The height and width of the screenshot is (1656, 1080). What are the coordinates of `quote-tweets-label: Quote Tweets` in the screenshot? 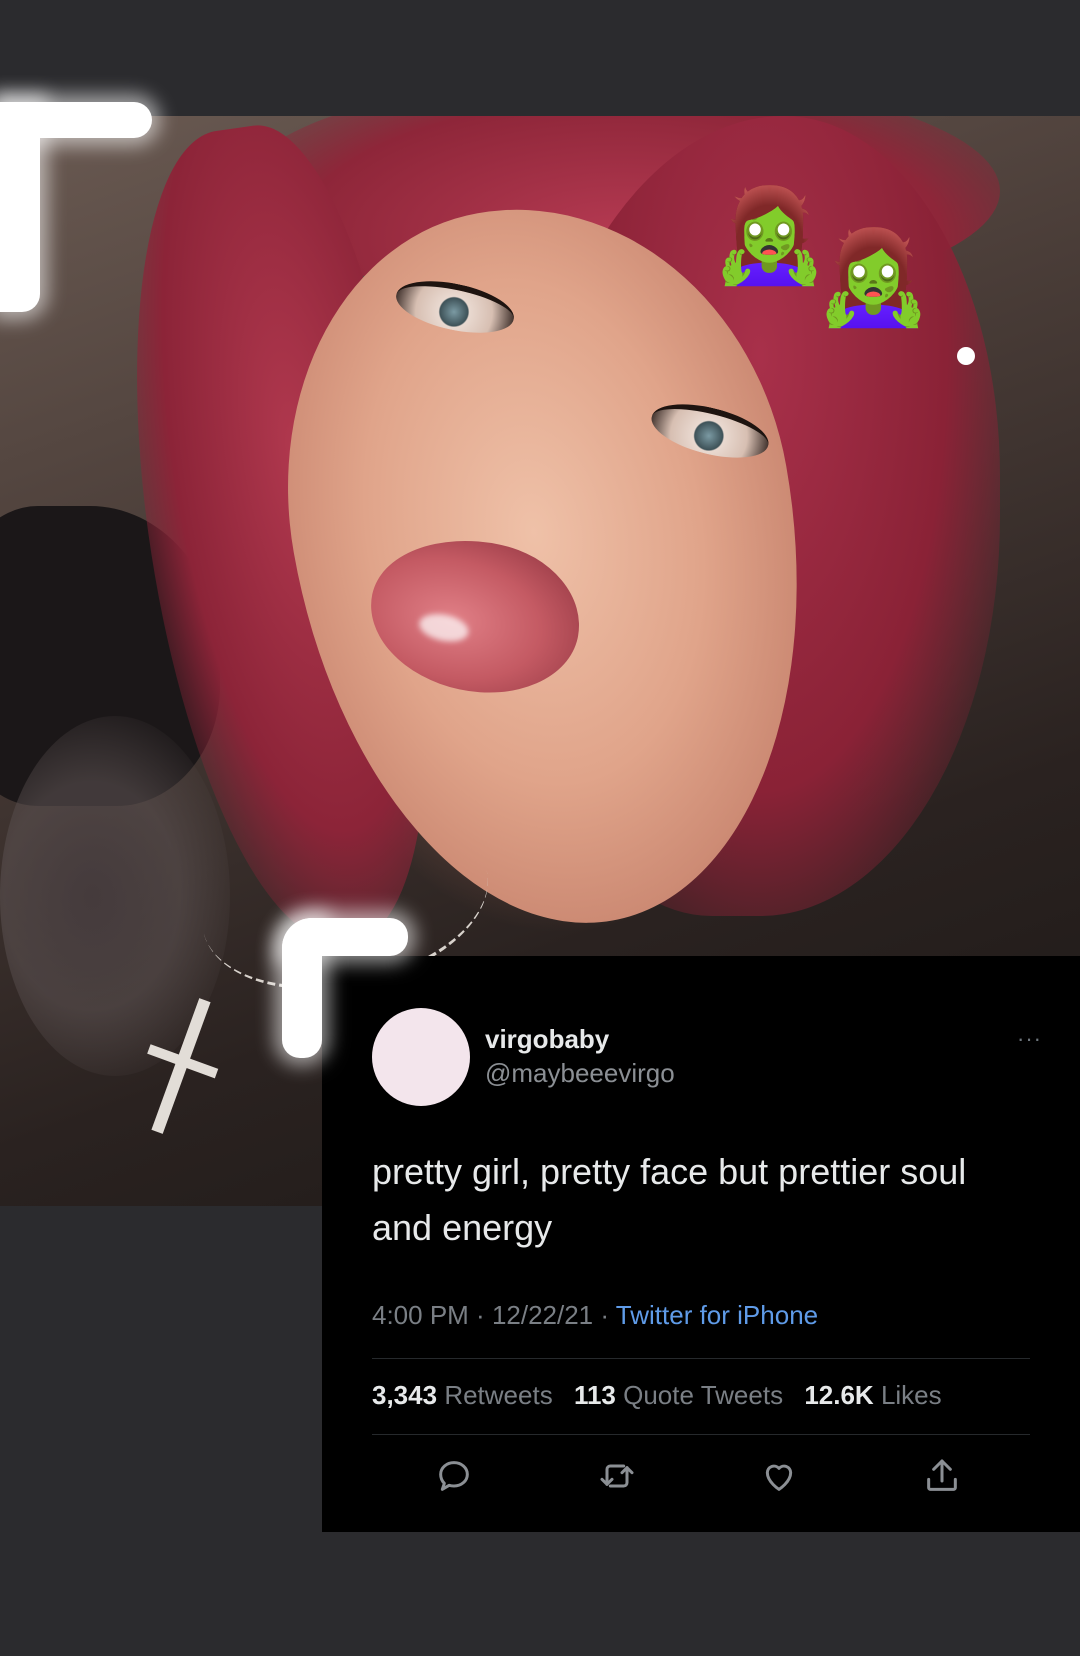 It's located at (703, 1395).